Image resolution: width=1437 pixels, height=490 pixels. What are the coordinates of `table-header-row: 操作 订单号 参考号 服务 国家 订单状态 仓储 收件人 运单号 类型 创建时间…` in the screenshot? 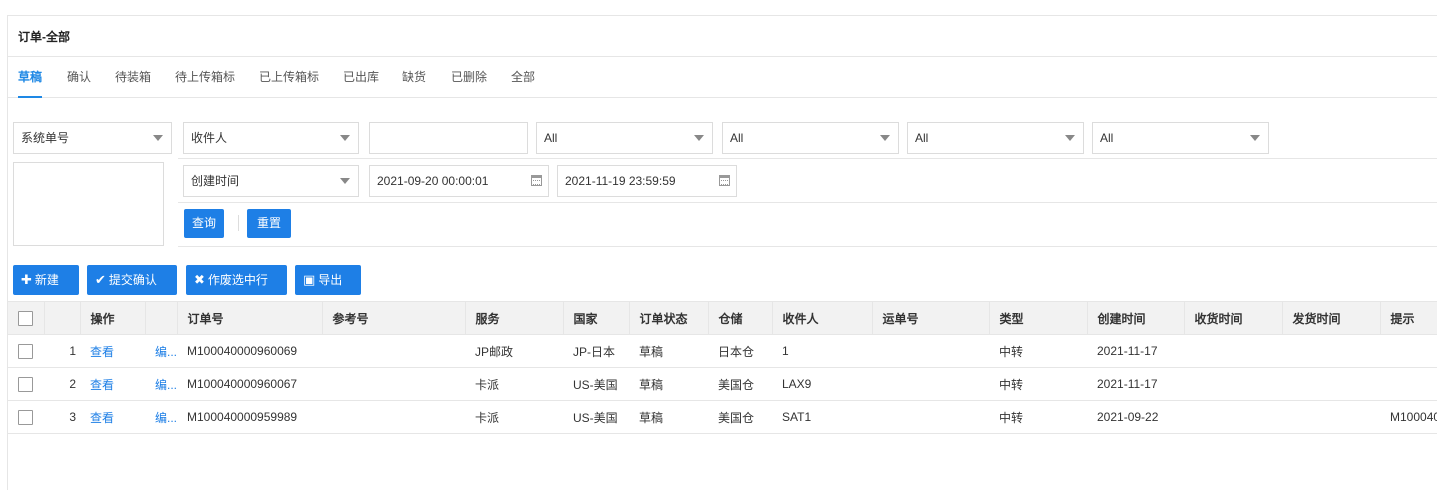 It's located at (722, 318).